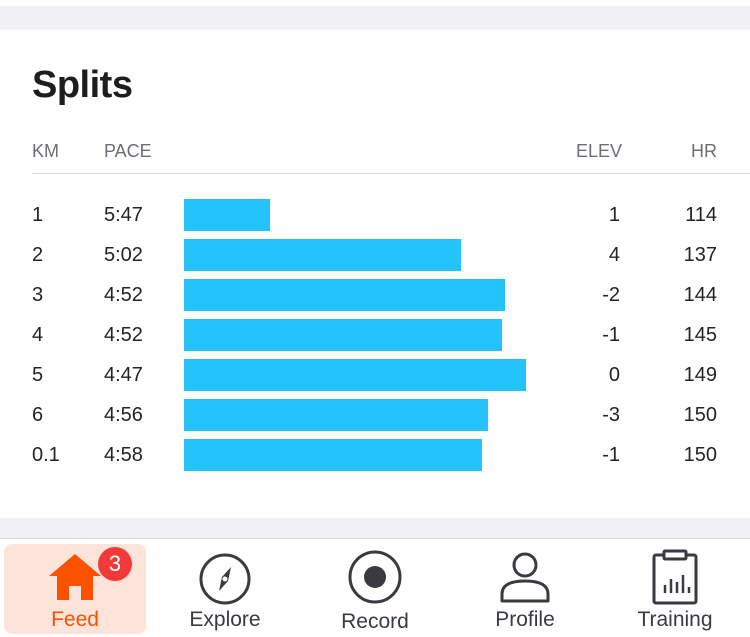 The height and width of the screenshot is (637, 750). What do you see at coordinates (123, 255) in the screenshot?
I see `split-pace: 5:02` at bounding box center [123, 255].